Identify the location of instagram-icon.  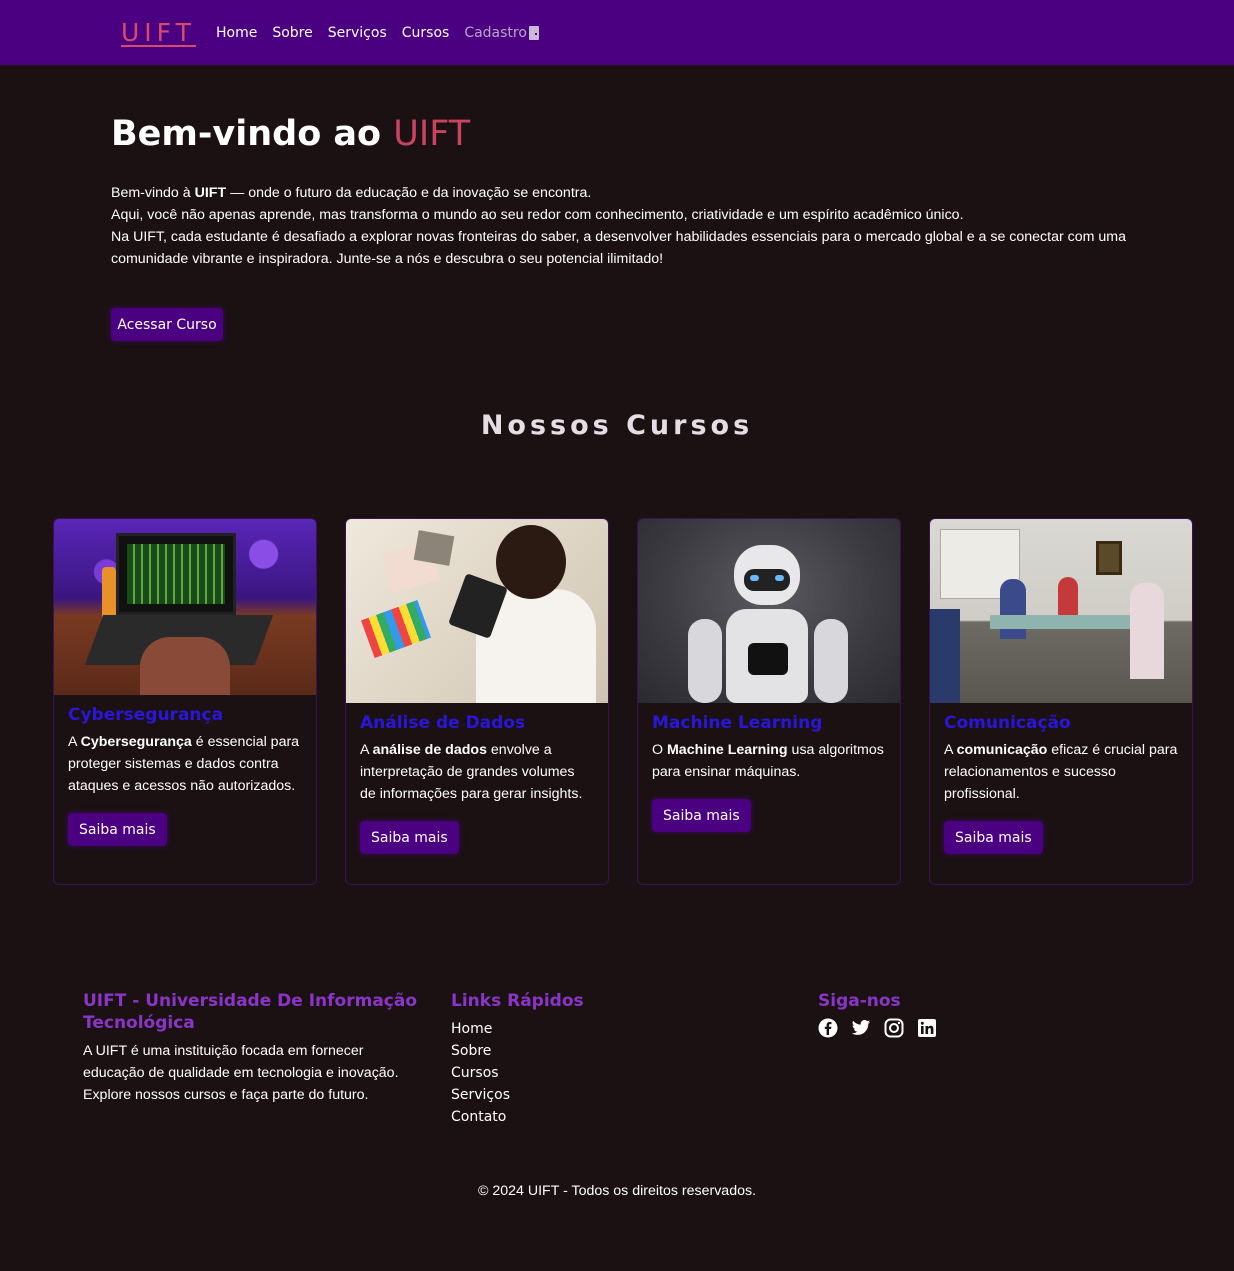
(894, 1028).